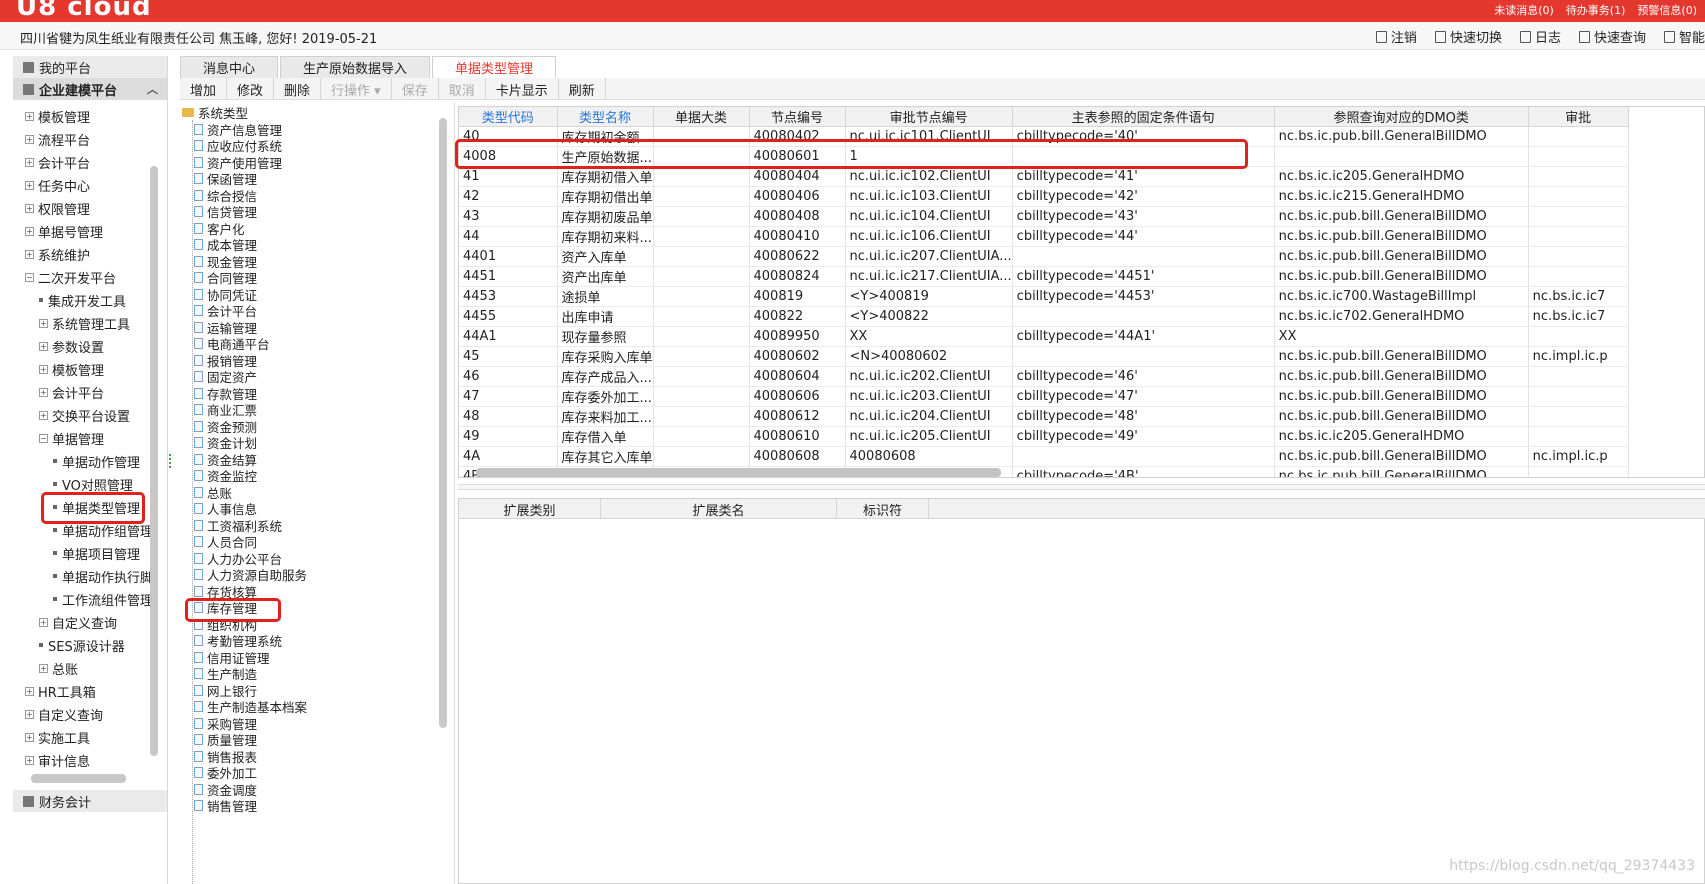 The width and height of the screenshot is (1705, 884). Describe the element at coordinates (64, 714) in the screenshot. I see `nav-item: + 自定义查询` at that location.